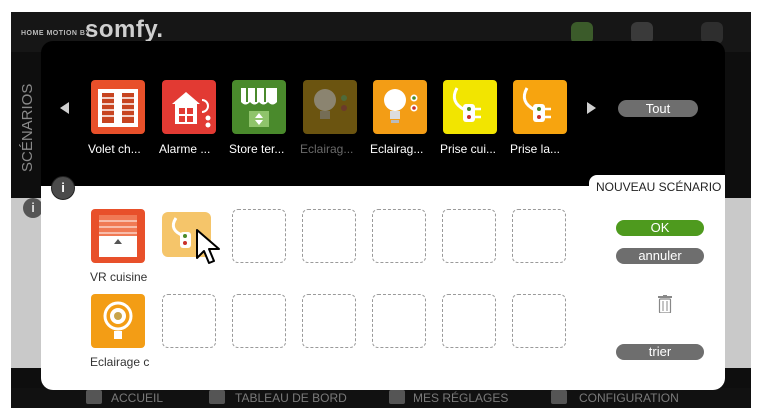  Describe the element at coordinates (33, 208) in the screenshot. I see `side-info-icon: i` at that location.